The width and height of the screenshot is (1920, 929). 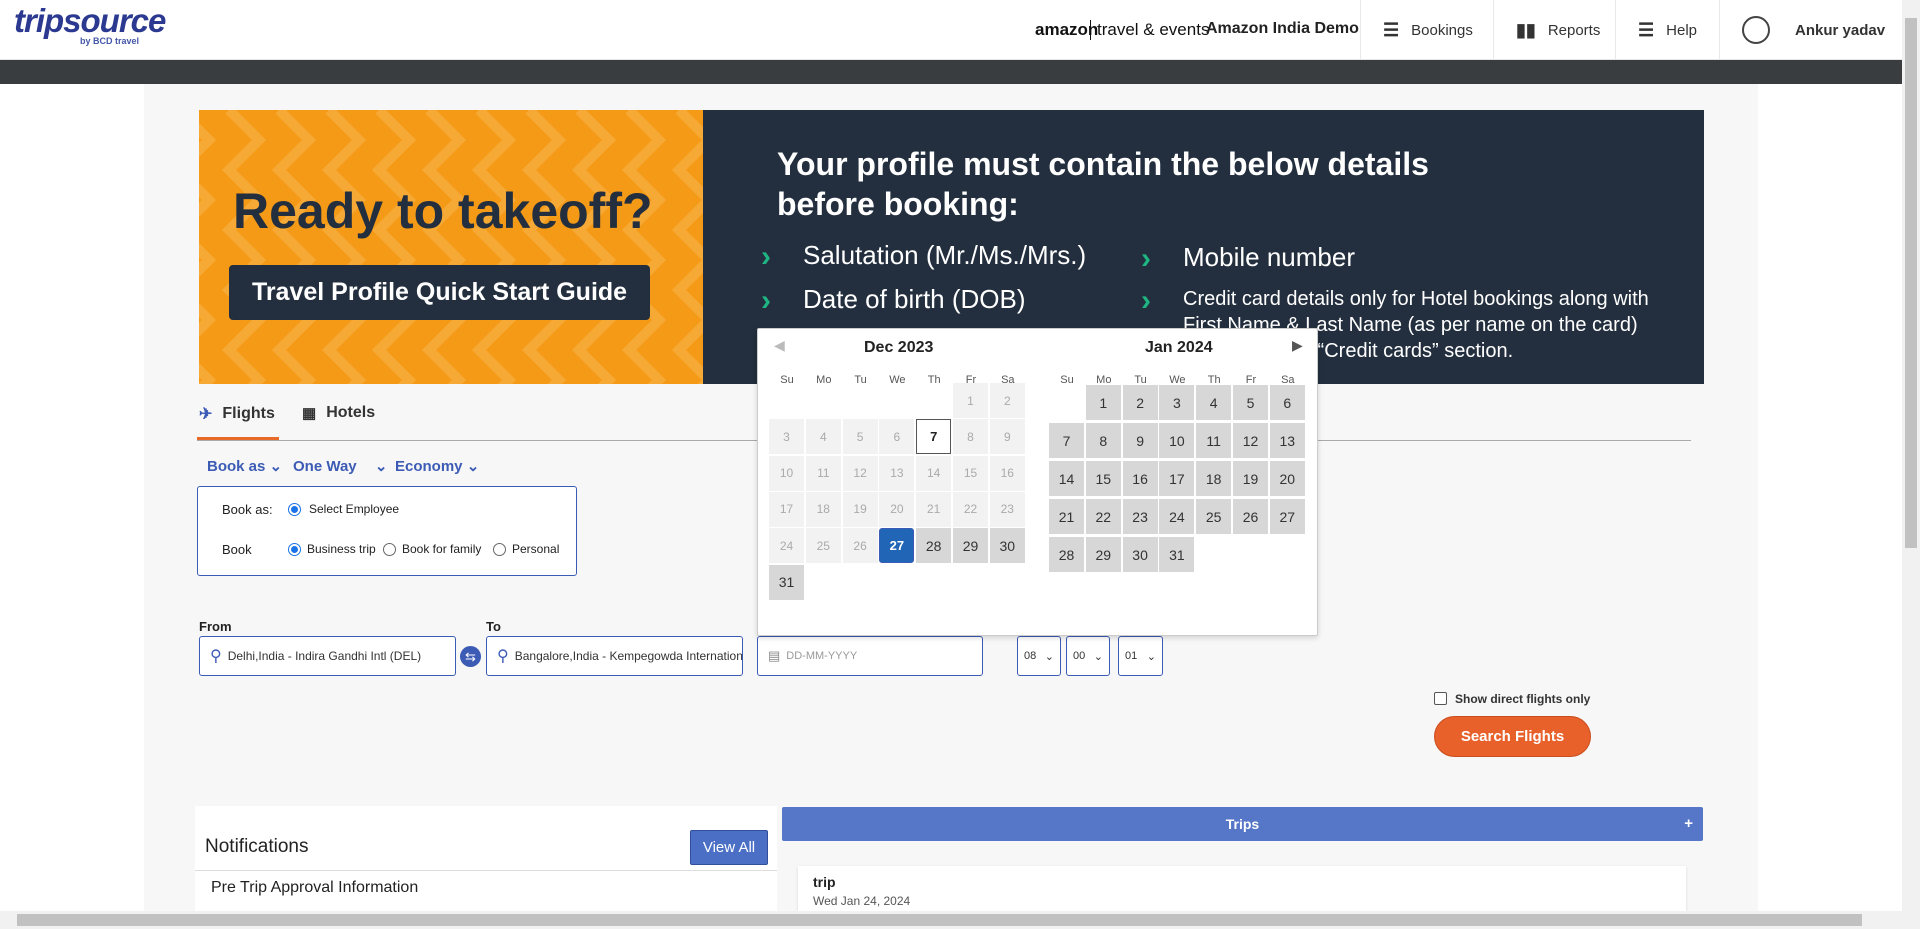 I want to click on from-value: Delhi,India - Indira Gandhi Intl (DEL), so click(x=324, y=656).